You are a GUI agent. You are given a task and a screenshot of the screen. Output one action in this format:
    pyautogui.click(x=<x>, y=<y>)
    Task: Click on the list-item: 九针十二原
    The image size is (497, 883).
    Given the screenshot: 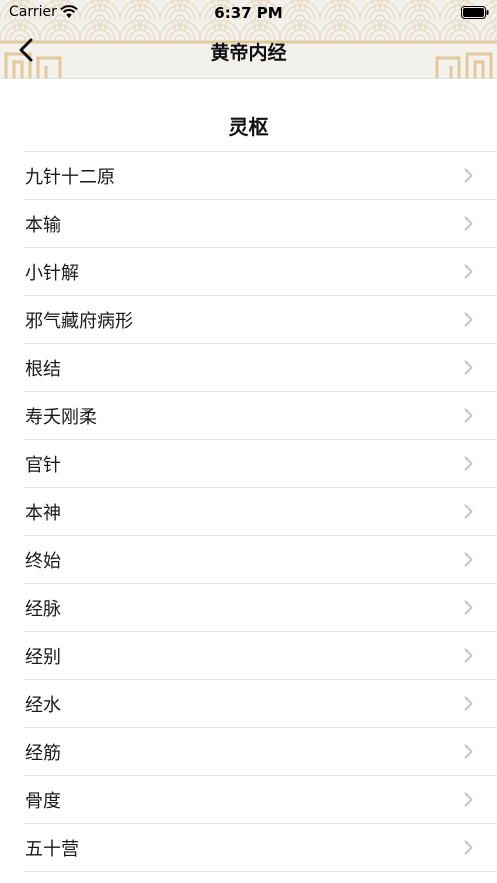 What is the action you would take?
    pyautogui.click(x=260, y=176)
    